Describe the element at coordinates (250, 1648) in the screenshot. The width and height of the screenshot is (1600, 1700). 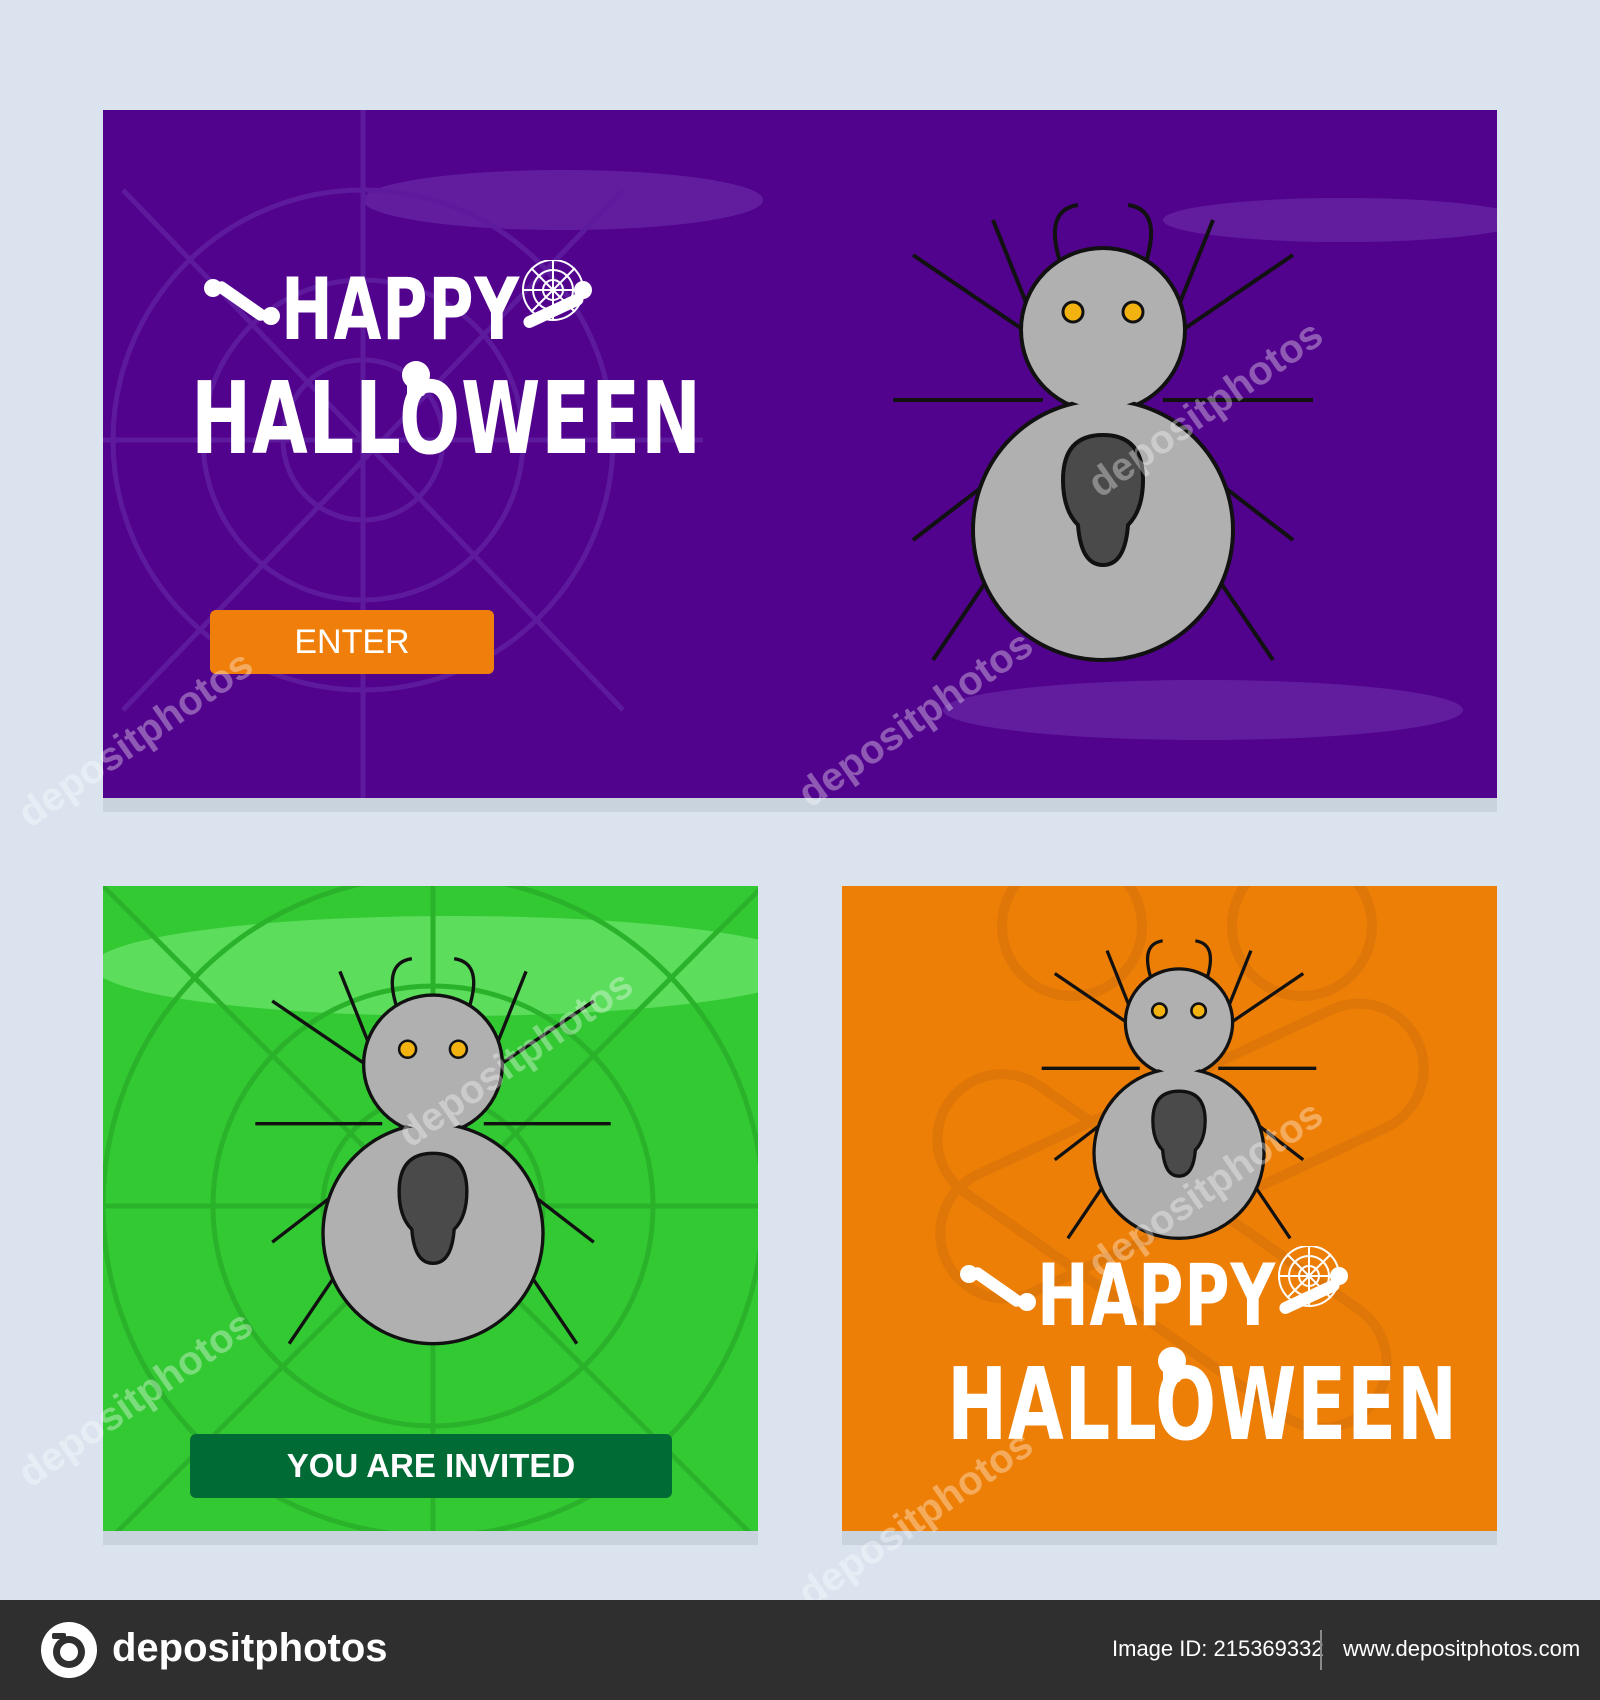
I see `footer-brand: depositphotos` at that location.